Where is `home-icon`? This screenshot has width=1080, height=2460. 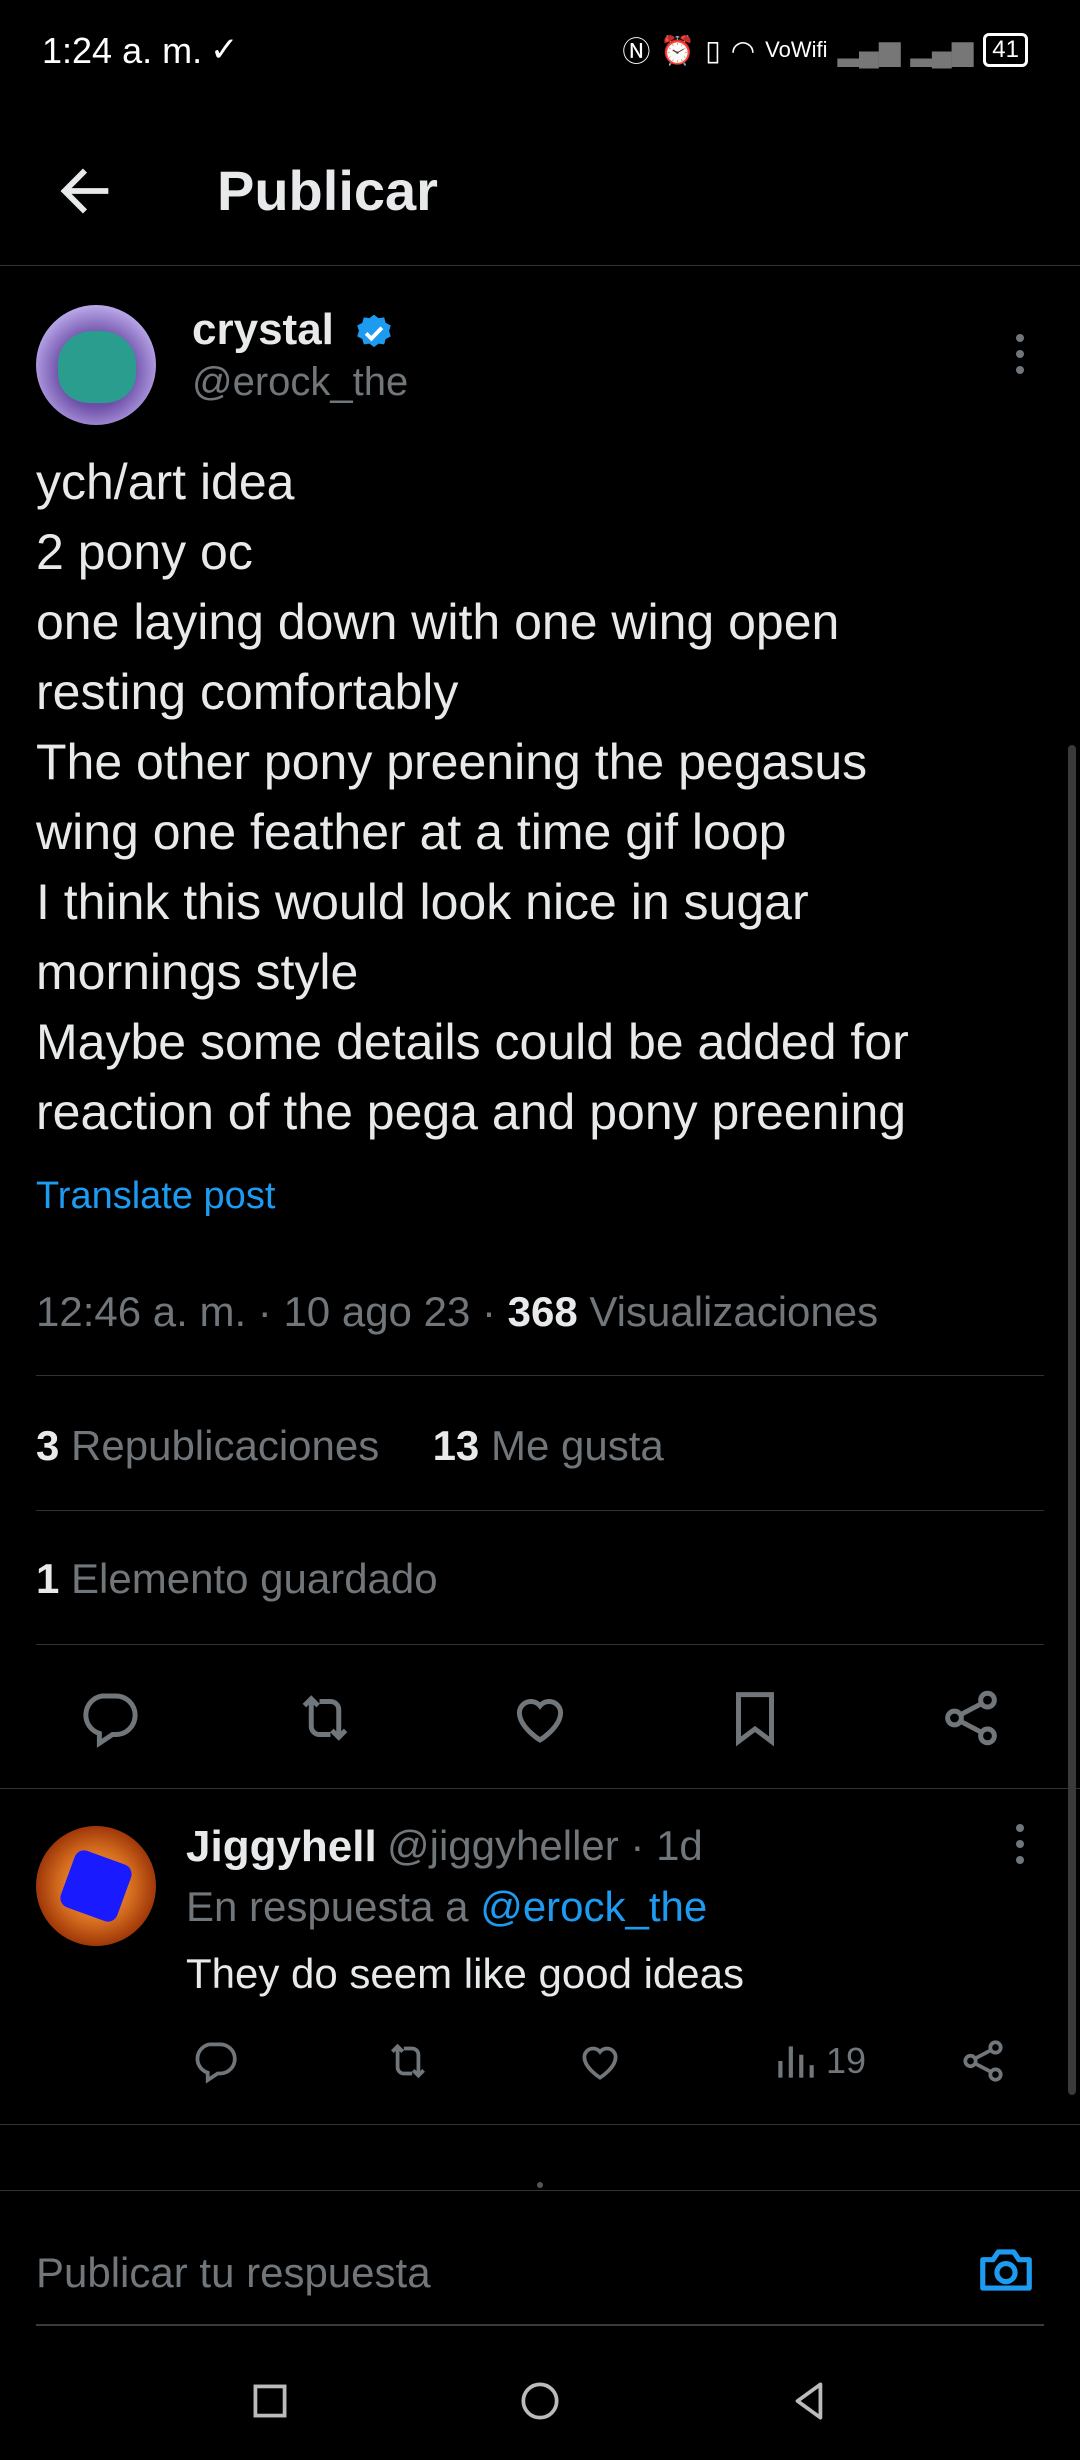
home-icon is located at coordinates (540, 2401).